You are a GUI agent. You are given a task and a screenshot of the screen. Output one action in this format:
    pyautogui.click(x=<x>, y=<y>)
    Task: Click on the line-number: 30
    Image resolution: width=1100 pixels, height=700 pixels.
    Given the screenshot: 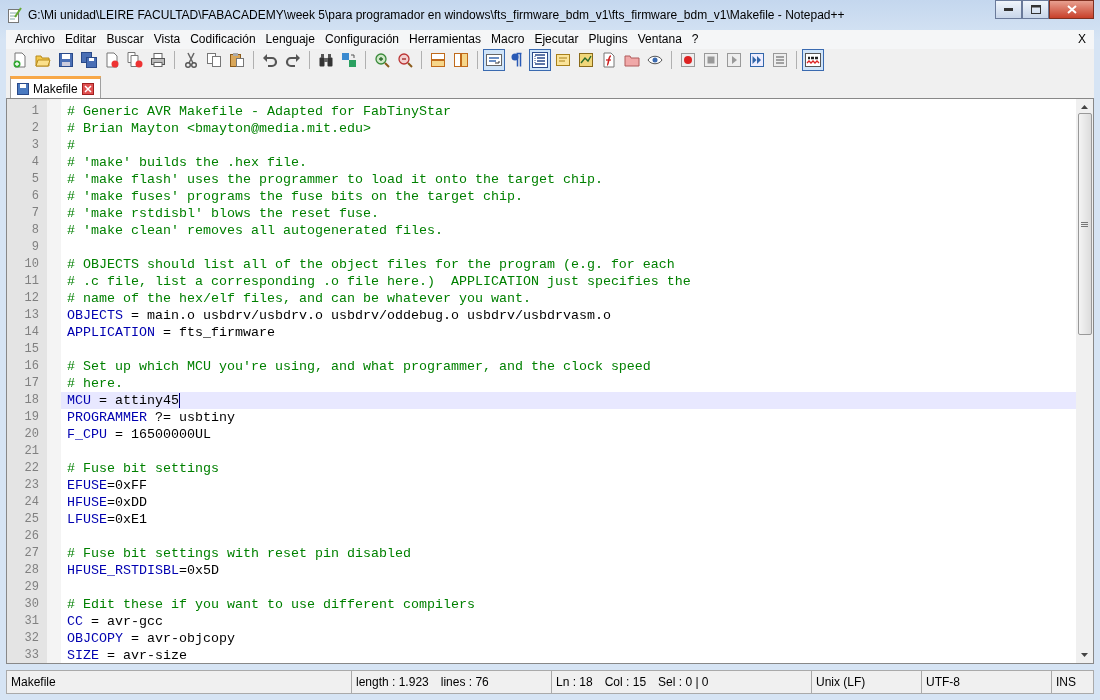 What is the action you would take?
    pyautogui.click(x=31, y=605)
    